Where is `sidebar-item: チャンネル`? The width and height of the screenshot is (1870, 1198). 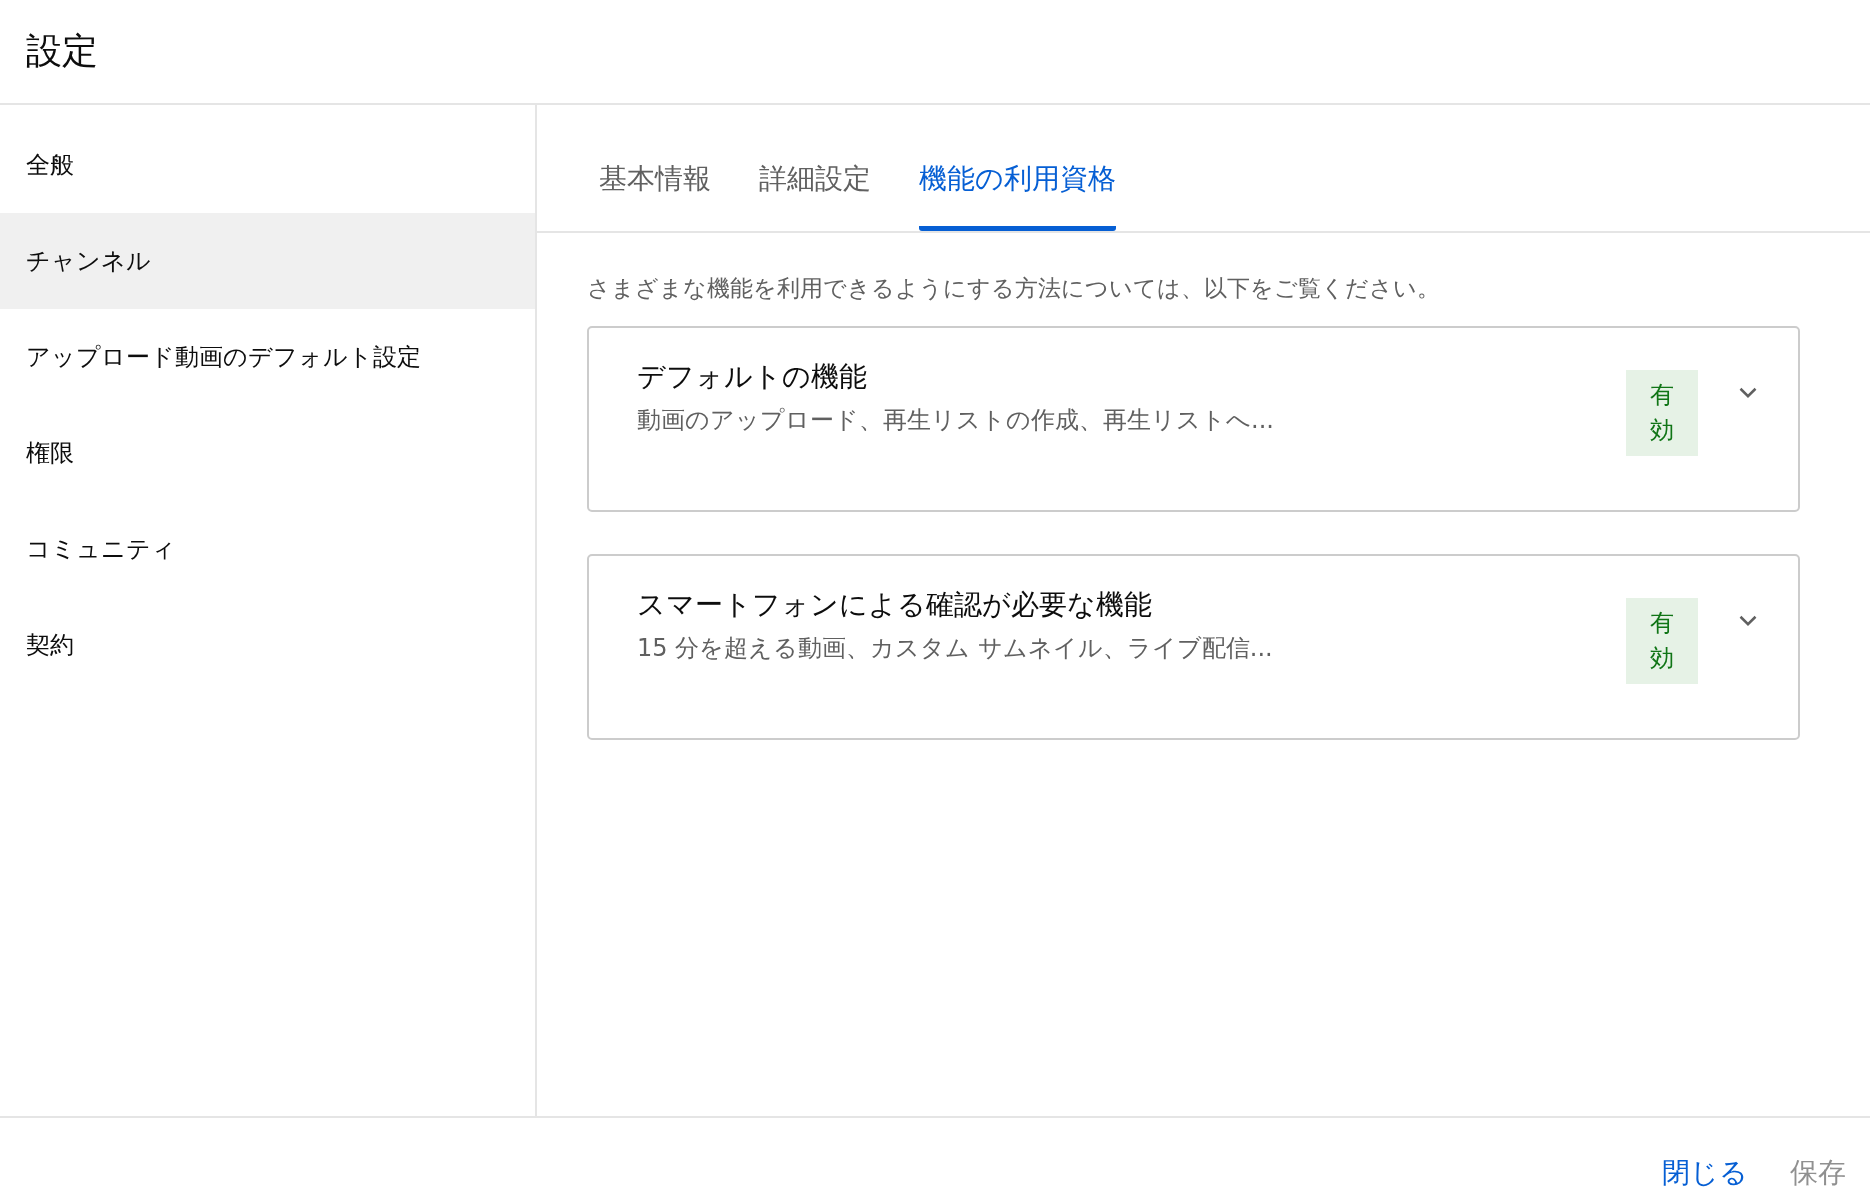
sidebar-item: チャンネル is located at coordinates (267, 261).